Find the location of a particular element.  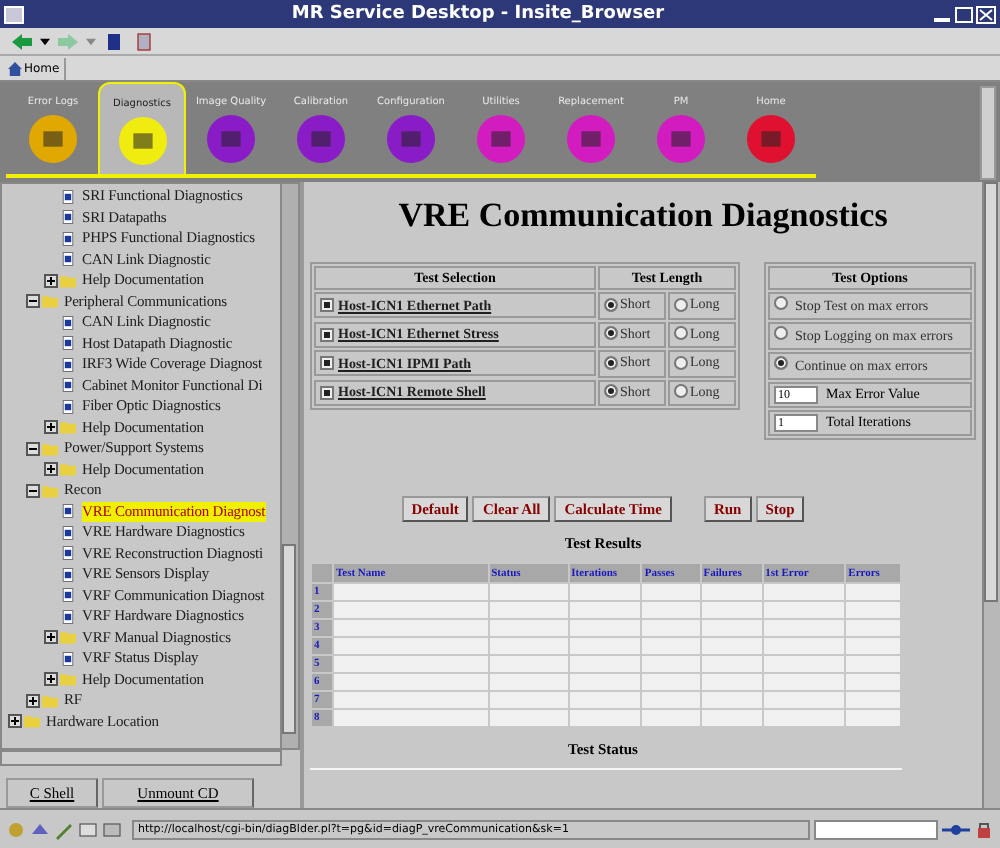

close-icon is located at coordinates (986, 14).